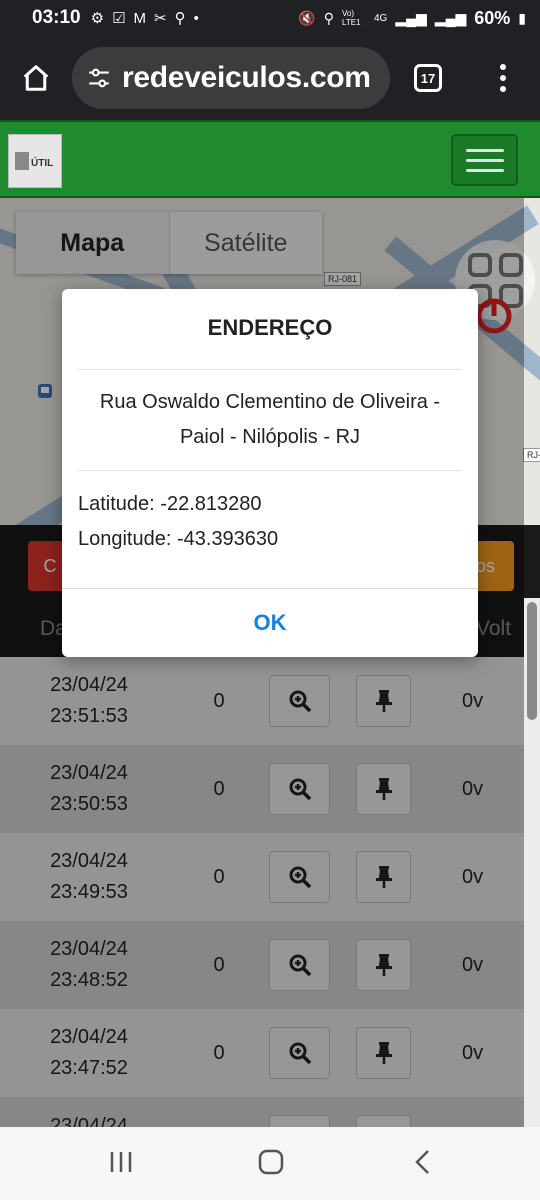 The height and width of the screenshot is (1200, 540). What do you see at coordinates (270, 622) in the screenshot?
I see `ok-button: OK` at bounding box center [270, 622].